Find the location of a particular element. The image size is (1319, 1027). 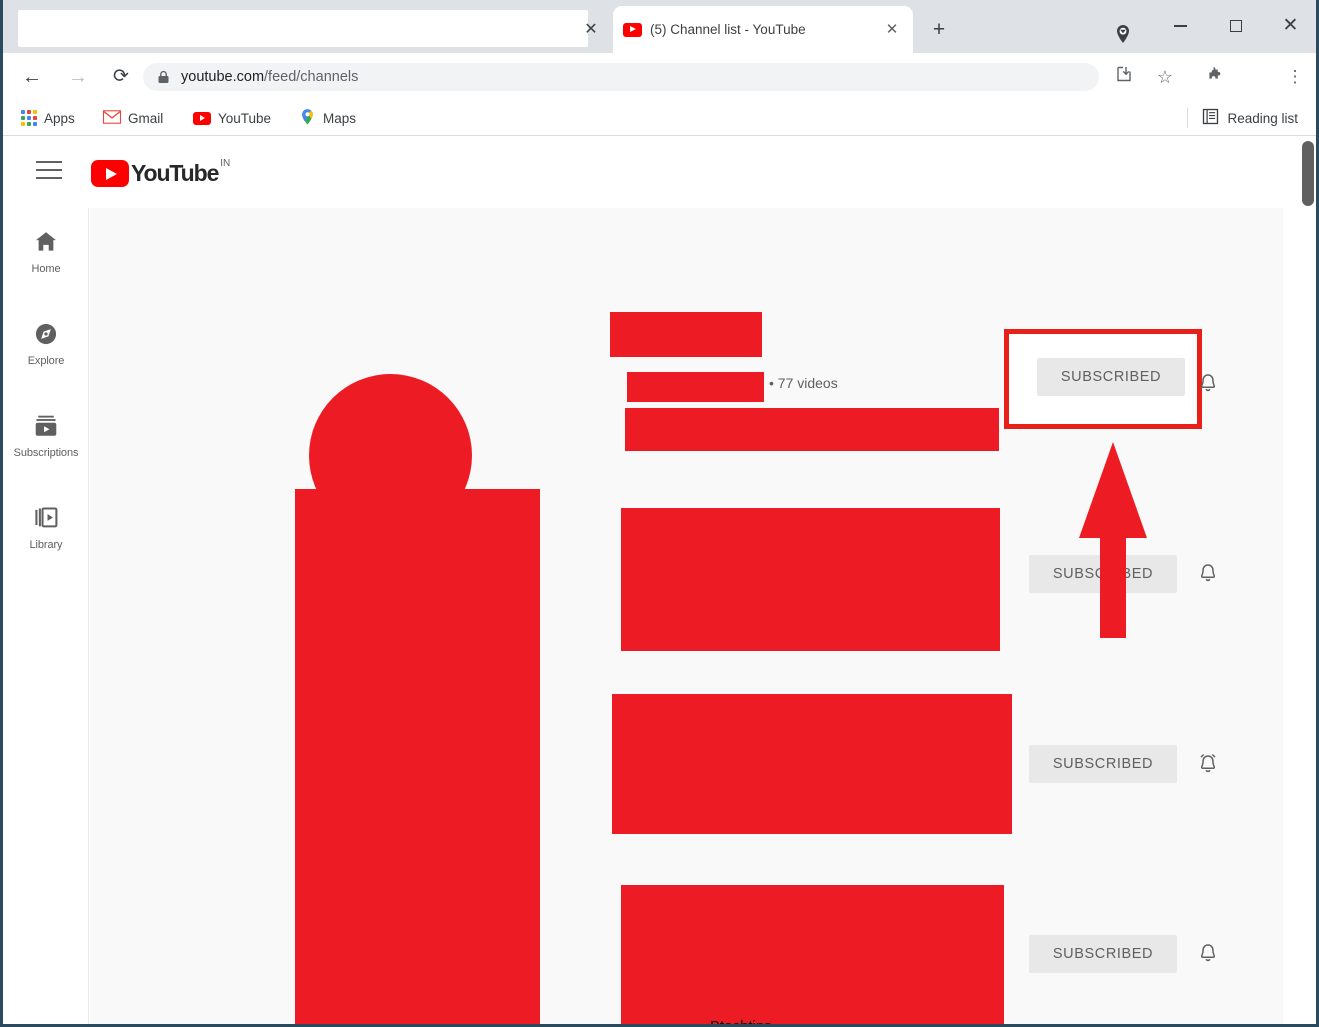

youtube-masthead: YouTube IN is located at coordinates (651, 172).